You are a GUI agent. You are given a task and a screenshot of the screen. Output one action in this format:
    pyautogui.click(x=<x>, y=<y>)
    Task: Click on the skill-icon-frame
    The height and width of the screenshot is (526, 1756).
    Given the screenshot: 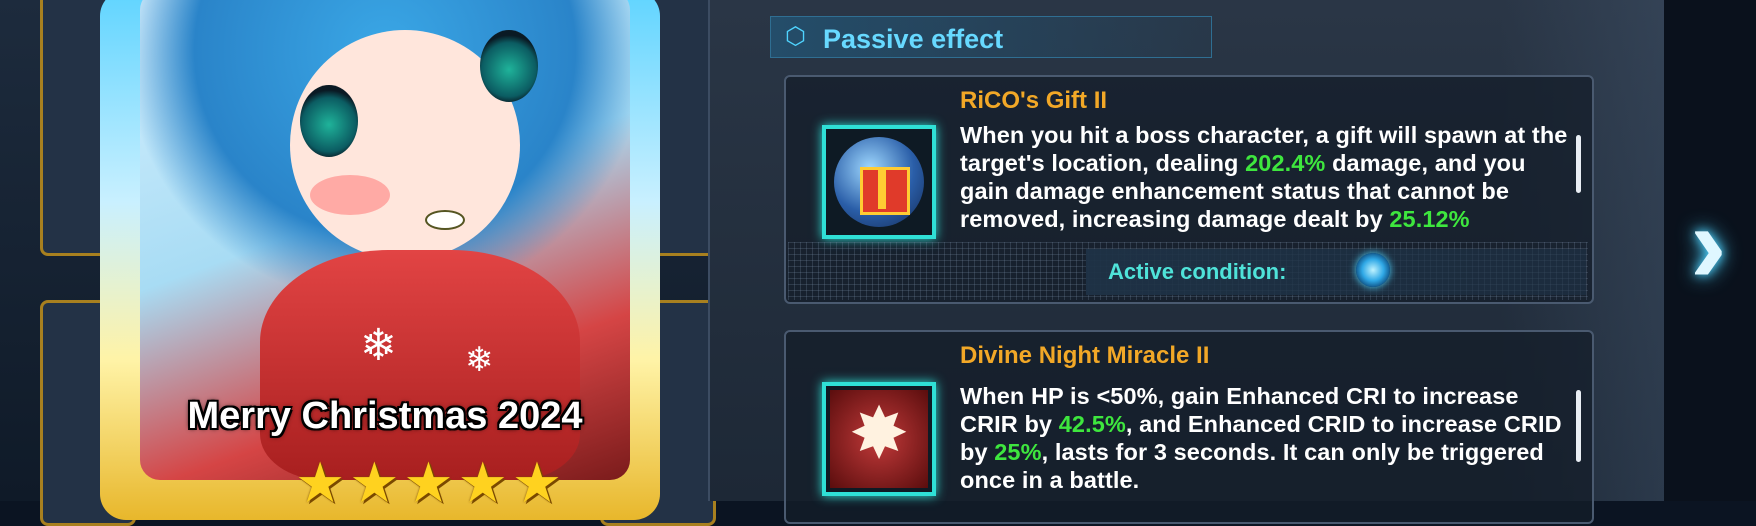 What is the action you would take?
    pyautogui.click(x=879, y=182)
    